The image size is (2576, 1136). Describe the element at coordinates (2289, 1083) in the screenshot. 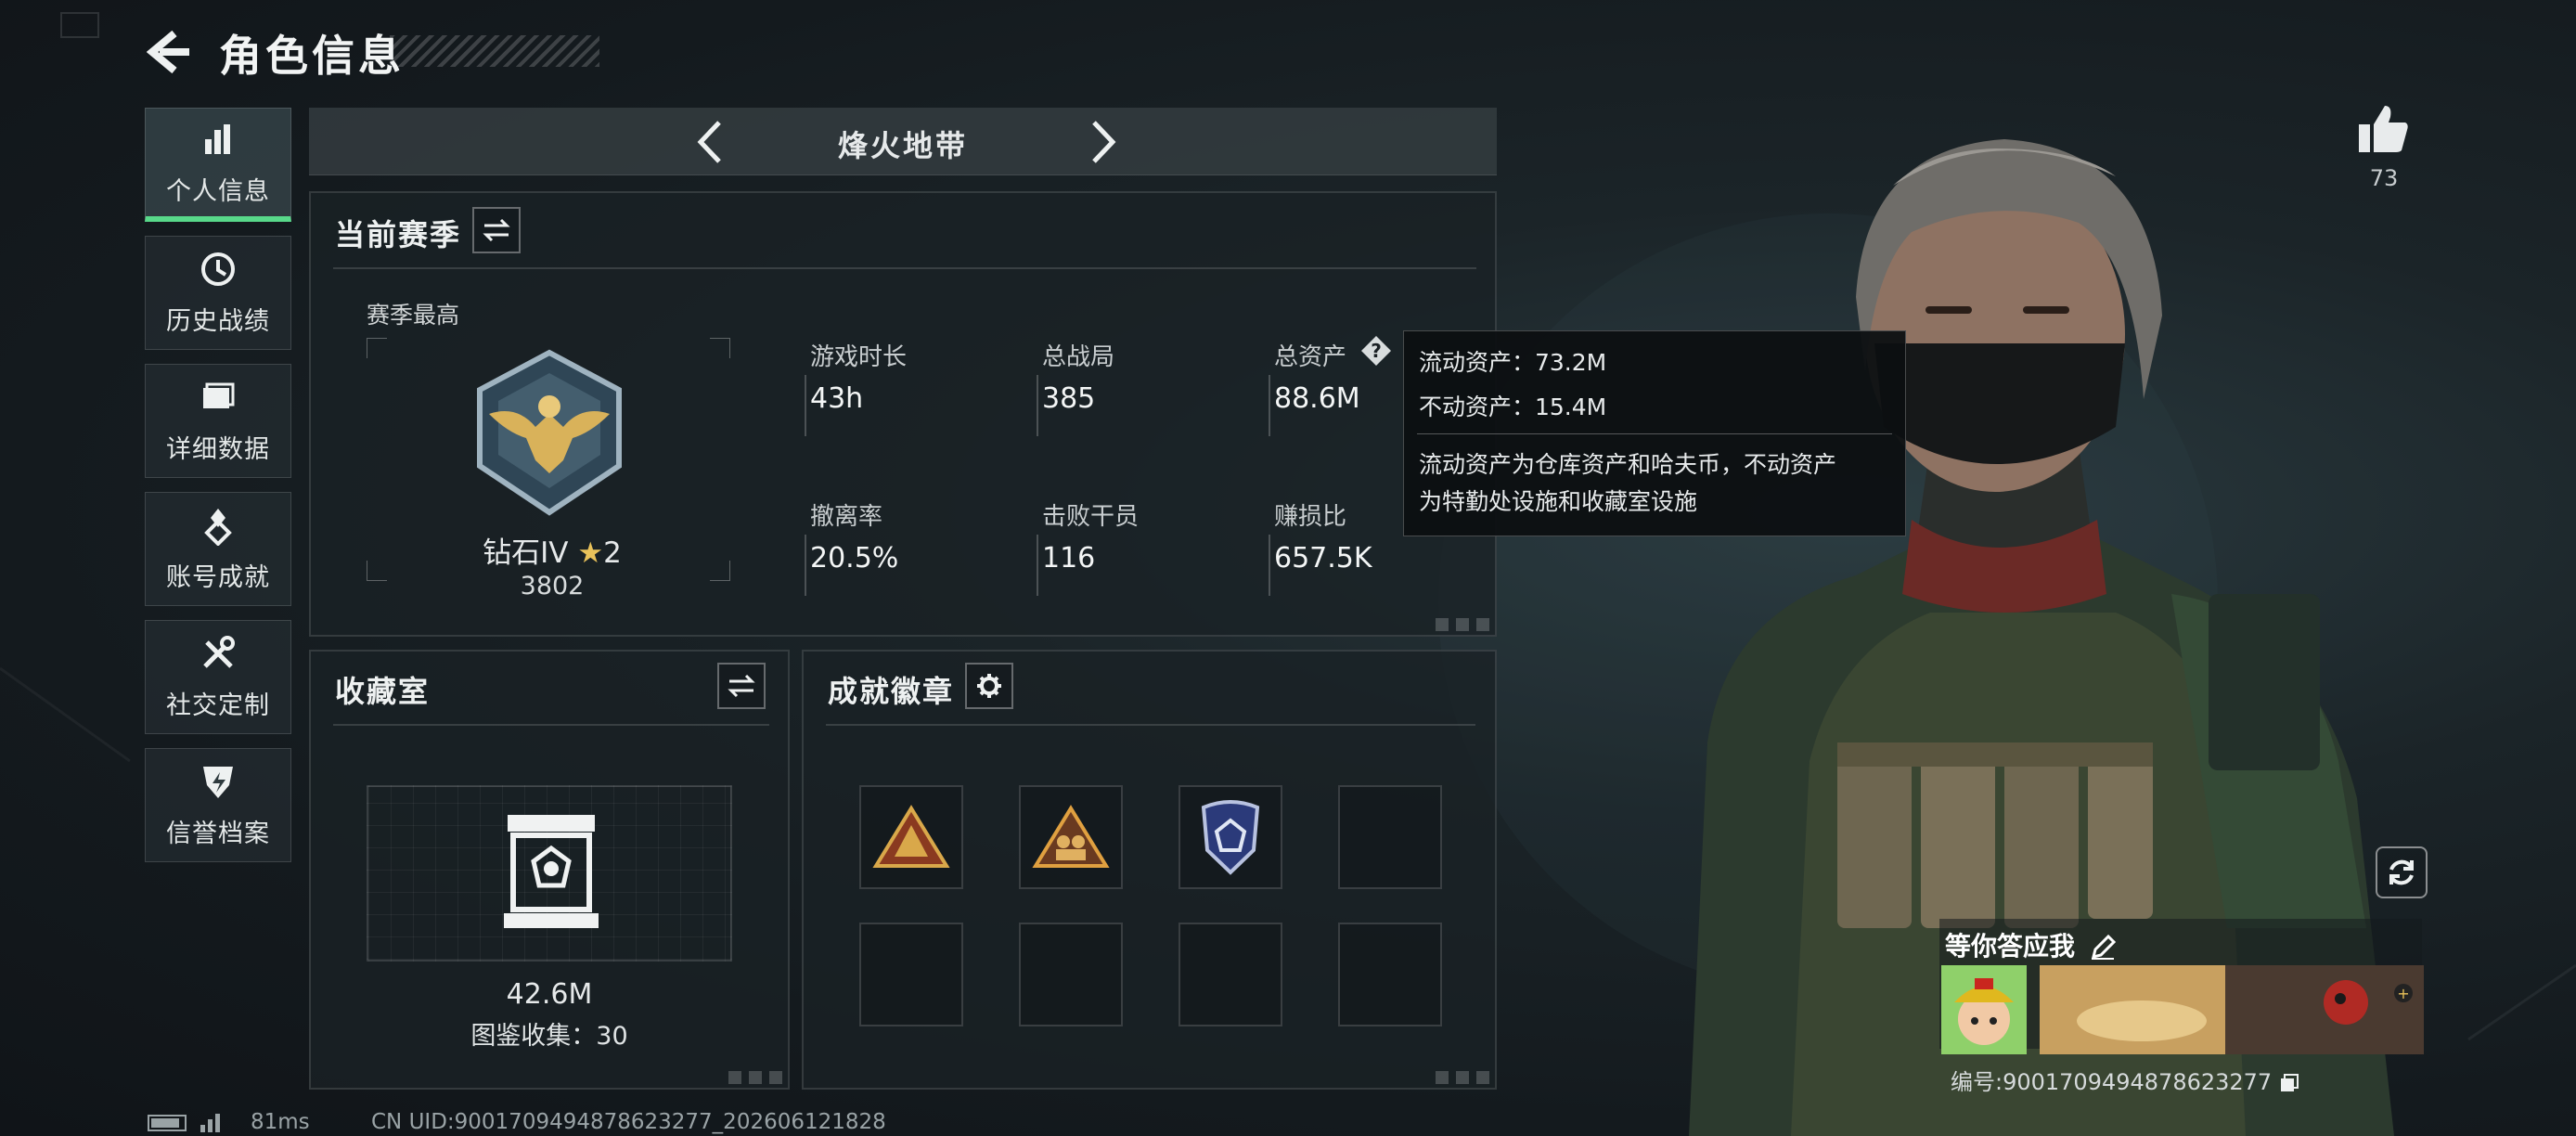

I see `copy-icon` at that location.